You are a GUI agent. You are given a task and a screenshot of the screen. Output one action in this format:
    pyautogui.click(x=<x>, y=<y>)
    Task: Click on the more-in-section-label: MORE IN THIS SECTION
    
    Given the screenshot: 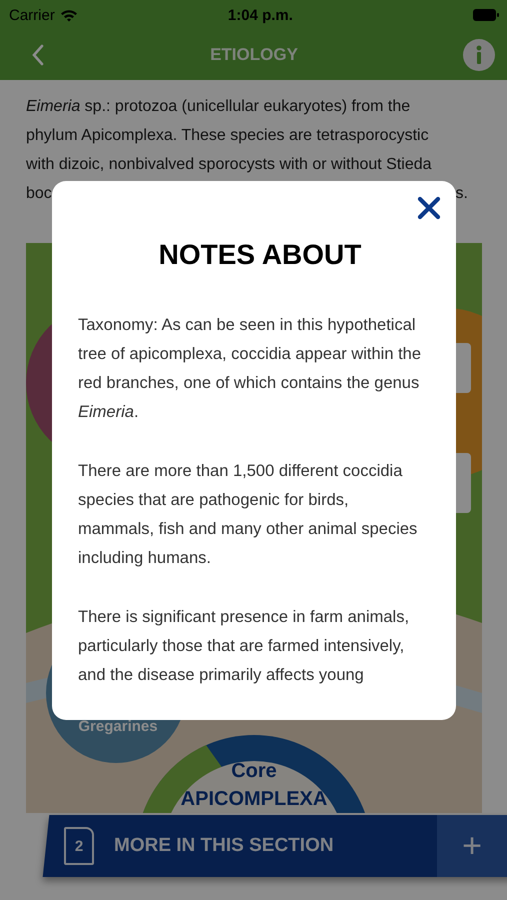 What is the action you would take?
    pyautogui.click(x=224, y=846)
    